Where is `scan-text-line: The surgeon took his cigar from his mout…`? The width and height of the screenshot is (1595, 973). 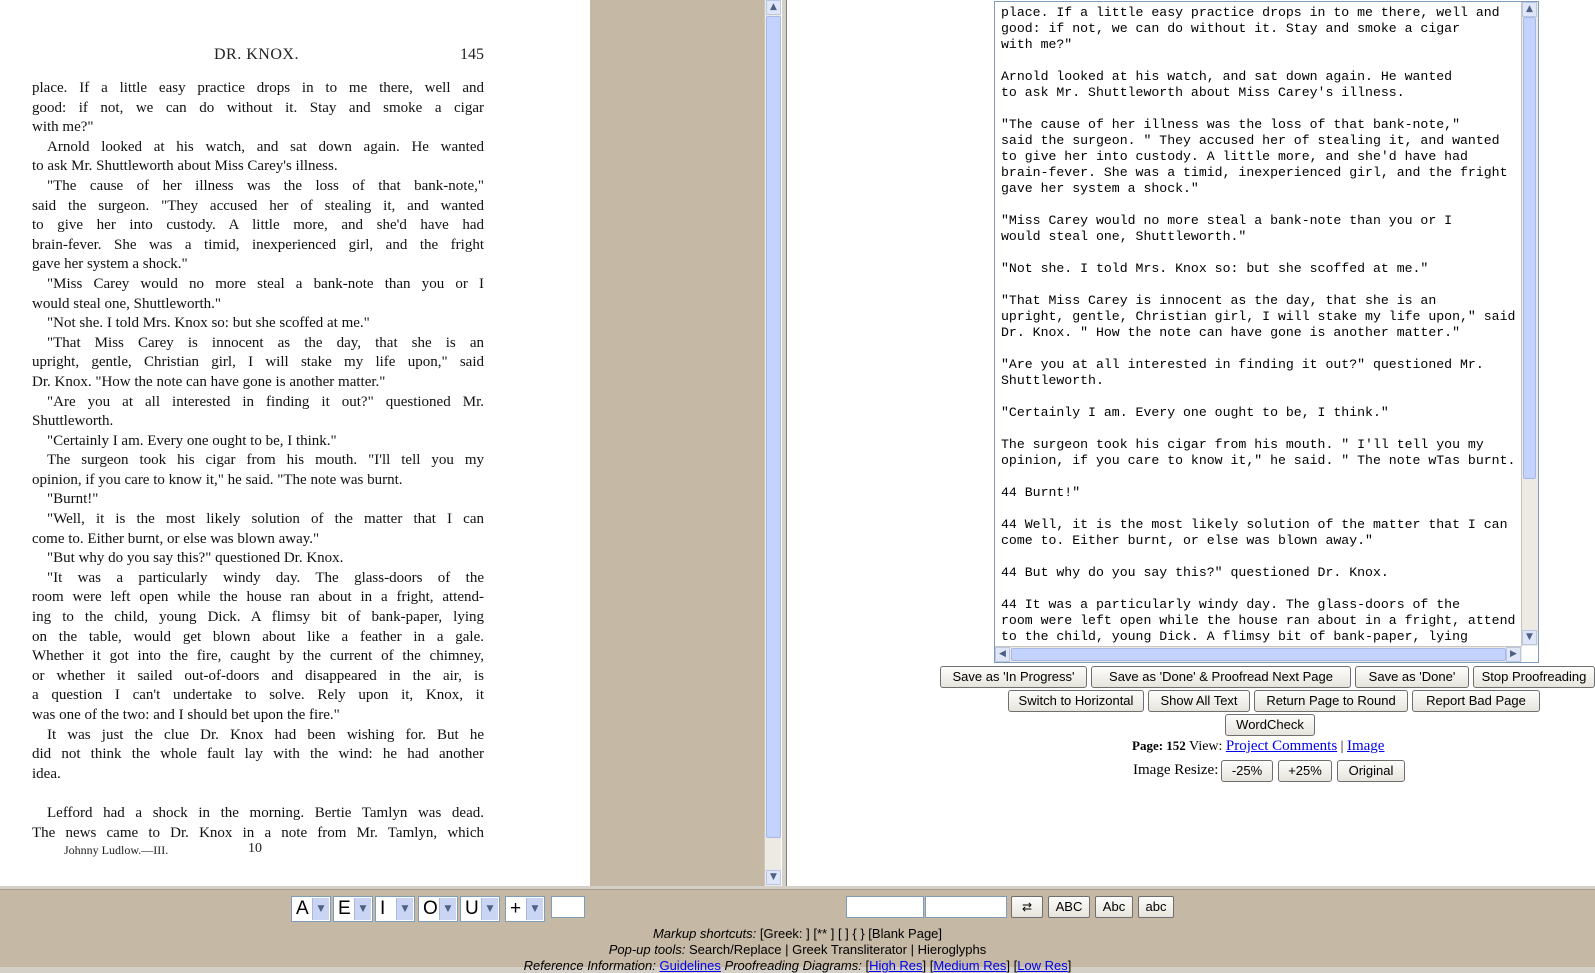
scan-text-line: The surgeon took his cigar from his mout… is located at coordinates (265, 460).